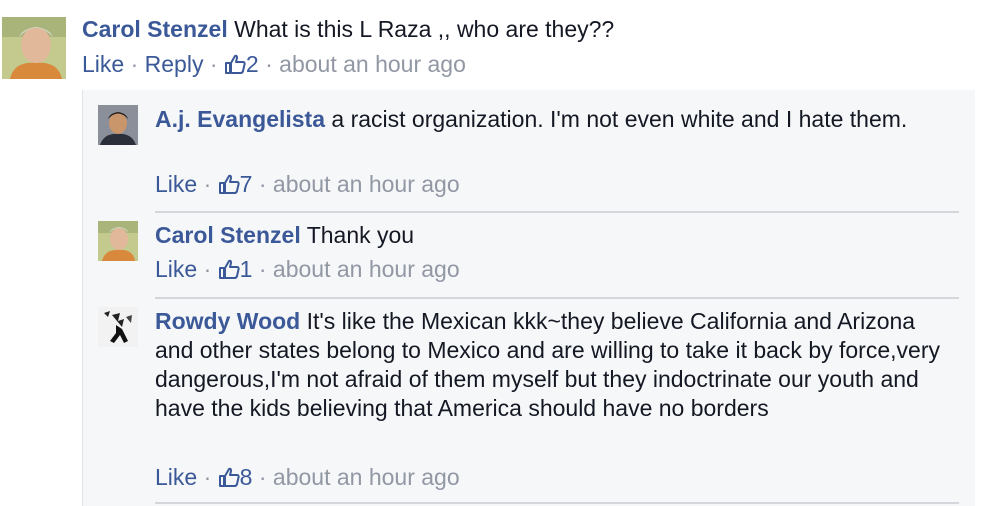 This screenshot has width=986, height=506. I want to click on reply-link: Reply, so click(174, 64).